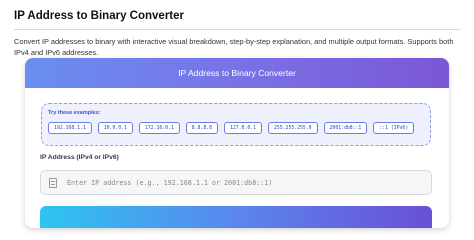 This screenshot has width=474, height=240. I want to click on example-chip: 172.16.0.1, so click(159, 128).